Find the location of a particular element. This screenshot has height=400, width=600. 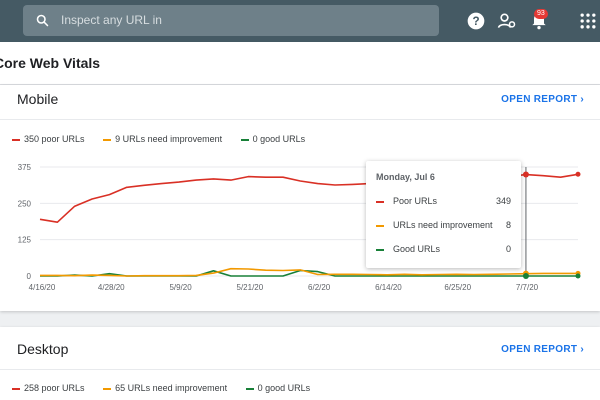

page-title: Core Web Vitals is located at coordinates (50, 63).